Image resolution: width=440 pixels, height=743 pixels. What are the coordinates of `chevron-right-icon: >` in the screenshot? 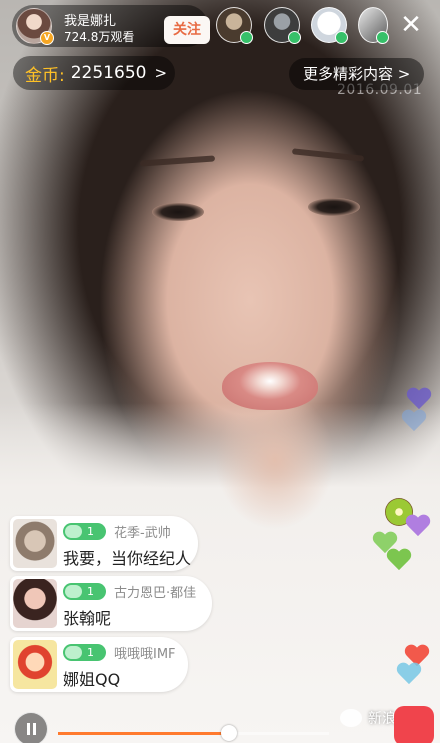 It's located at (161, 73).